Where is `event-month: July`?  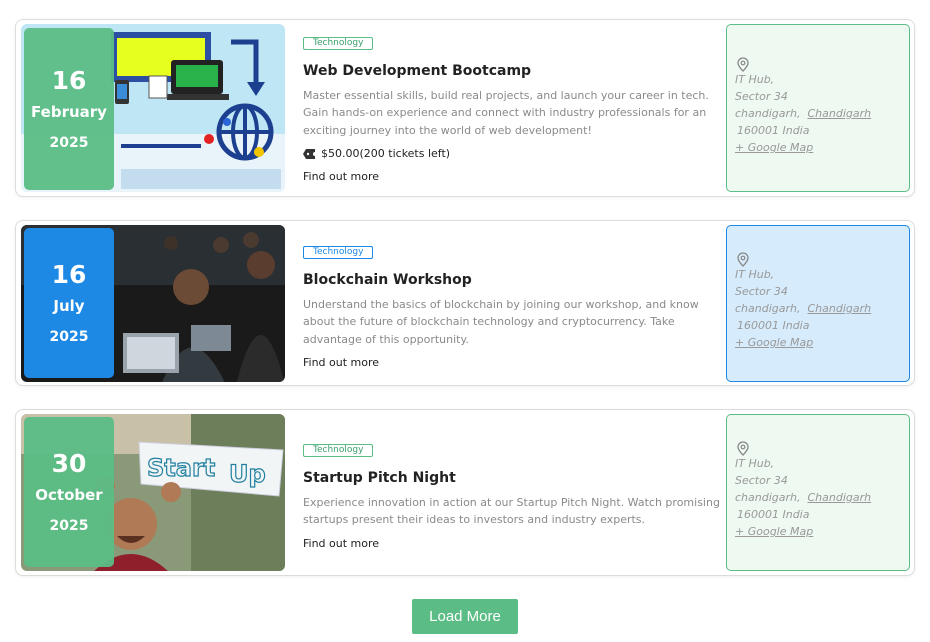 event-month: July is located at coordinates (69, 306).